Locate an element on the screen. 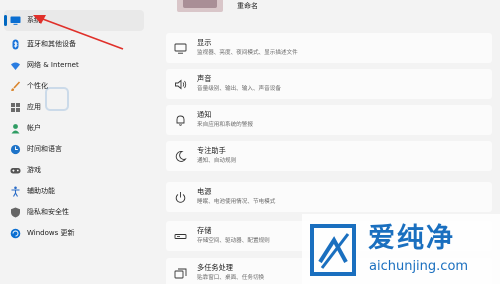 Image resolution: width=500 pixels, height=284 pixels. multitask-icon is located at coordinates (180, 273).